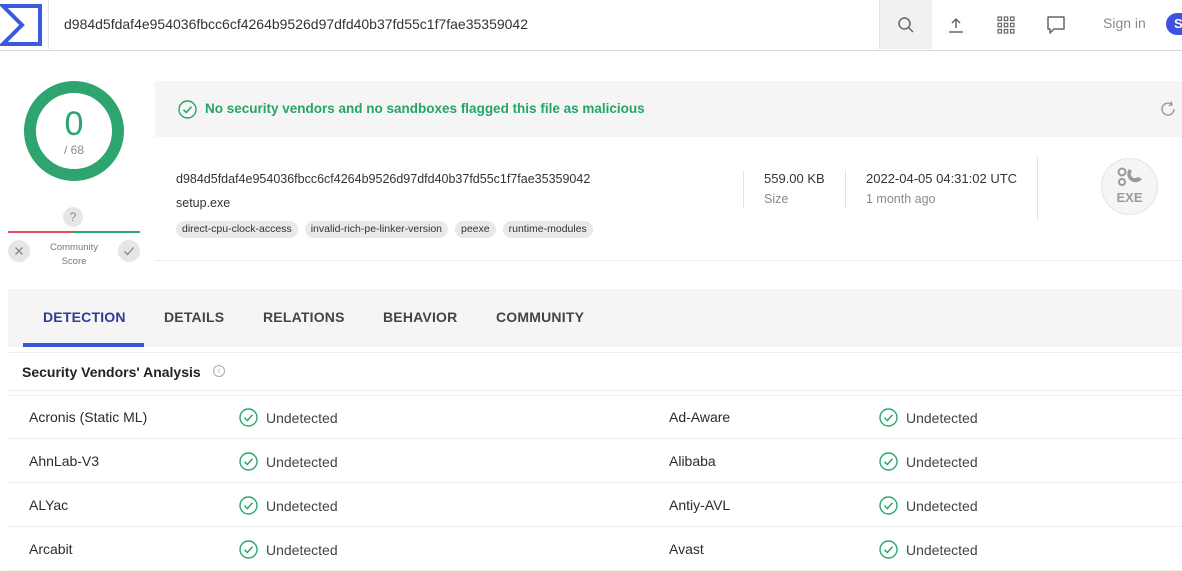 The height and width of the screenshot is (571, 1182). What do you see at coordinates (475, 229) in the screenshot?
I see `tag: peexe` at bounding box center [475, 229].